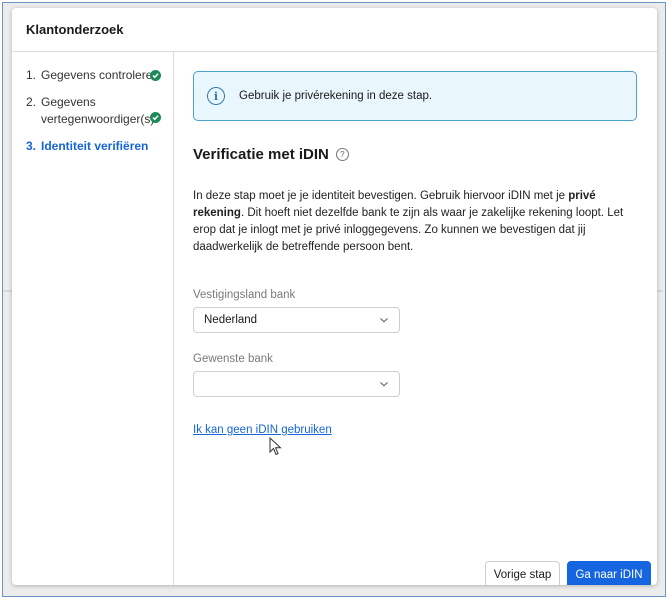 The width and height of the screenshot is (670, 601). What do you see at coordinates (31, 75) in the screenshot?
I see `step-number: 1.` at bounding box center [31, 75].